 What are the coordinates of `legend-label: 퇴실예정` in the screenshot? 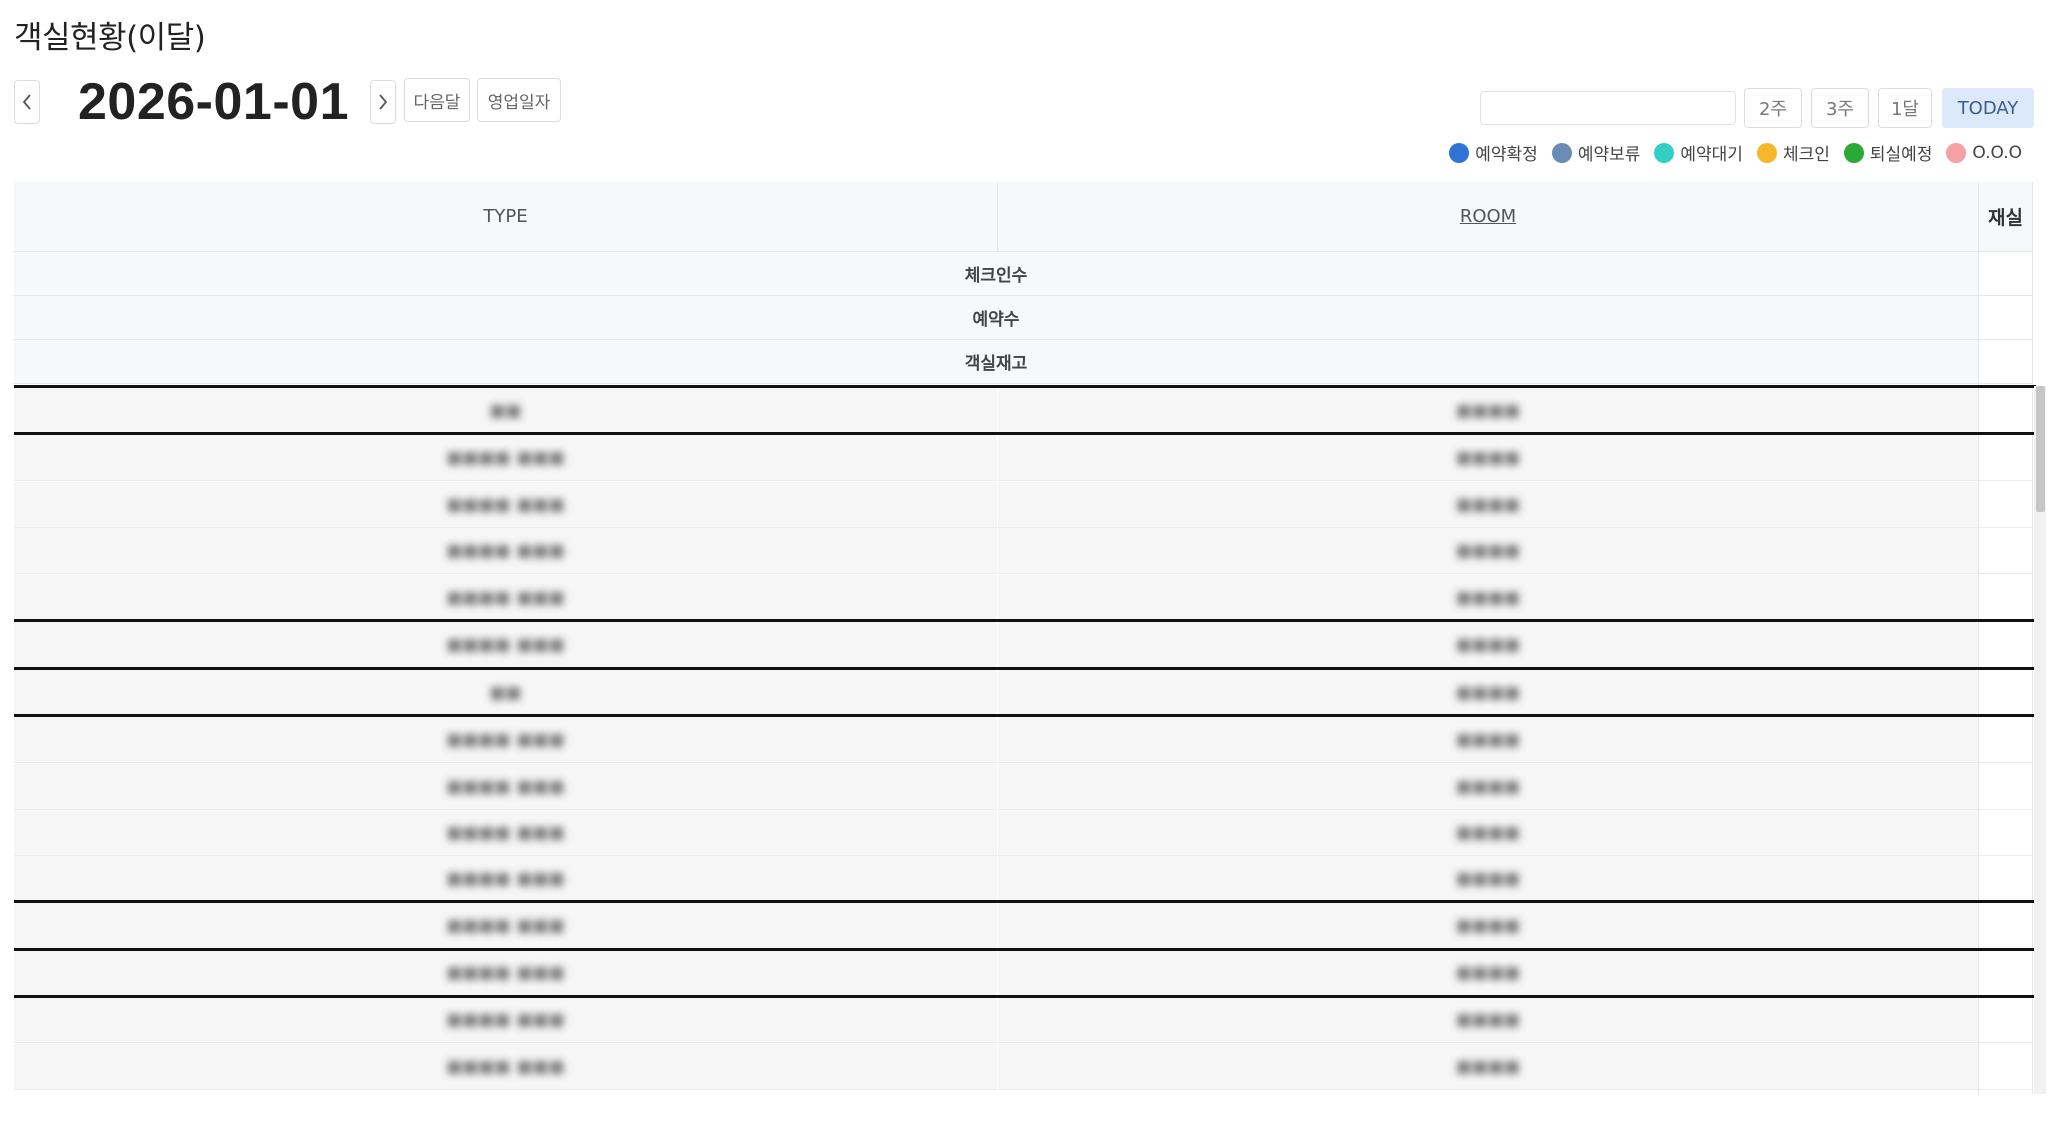 It's located at (1901, 155).